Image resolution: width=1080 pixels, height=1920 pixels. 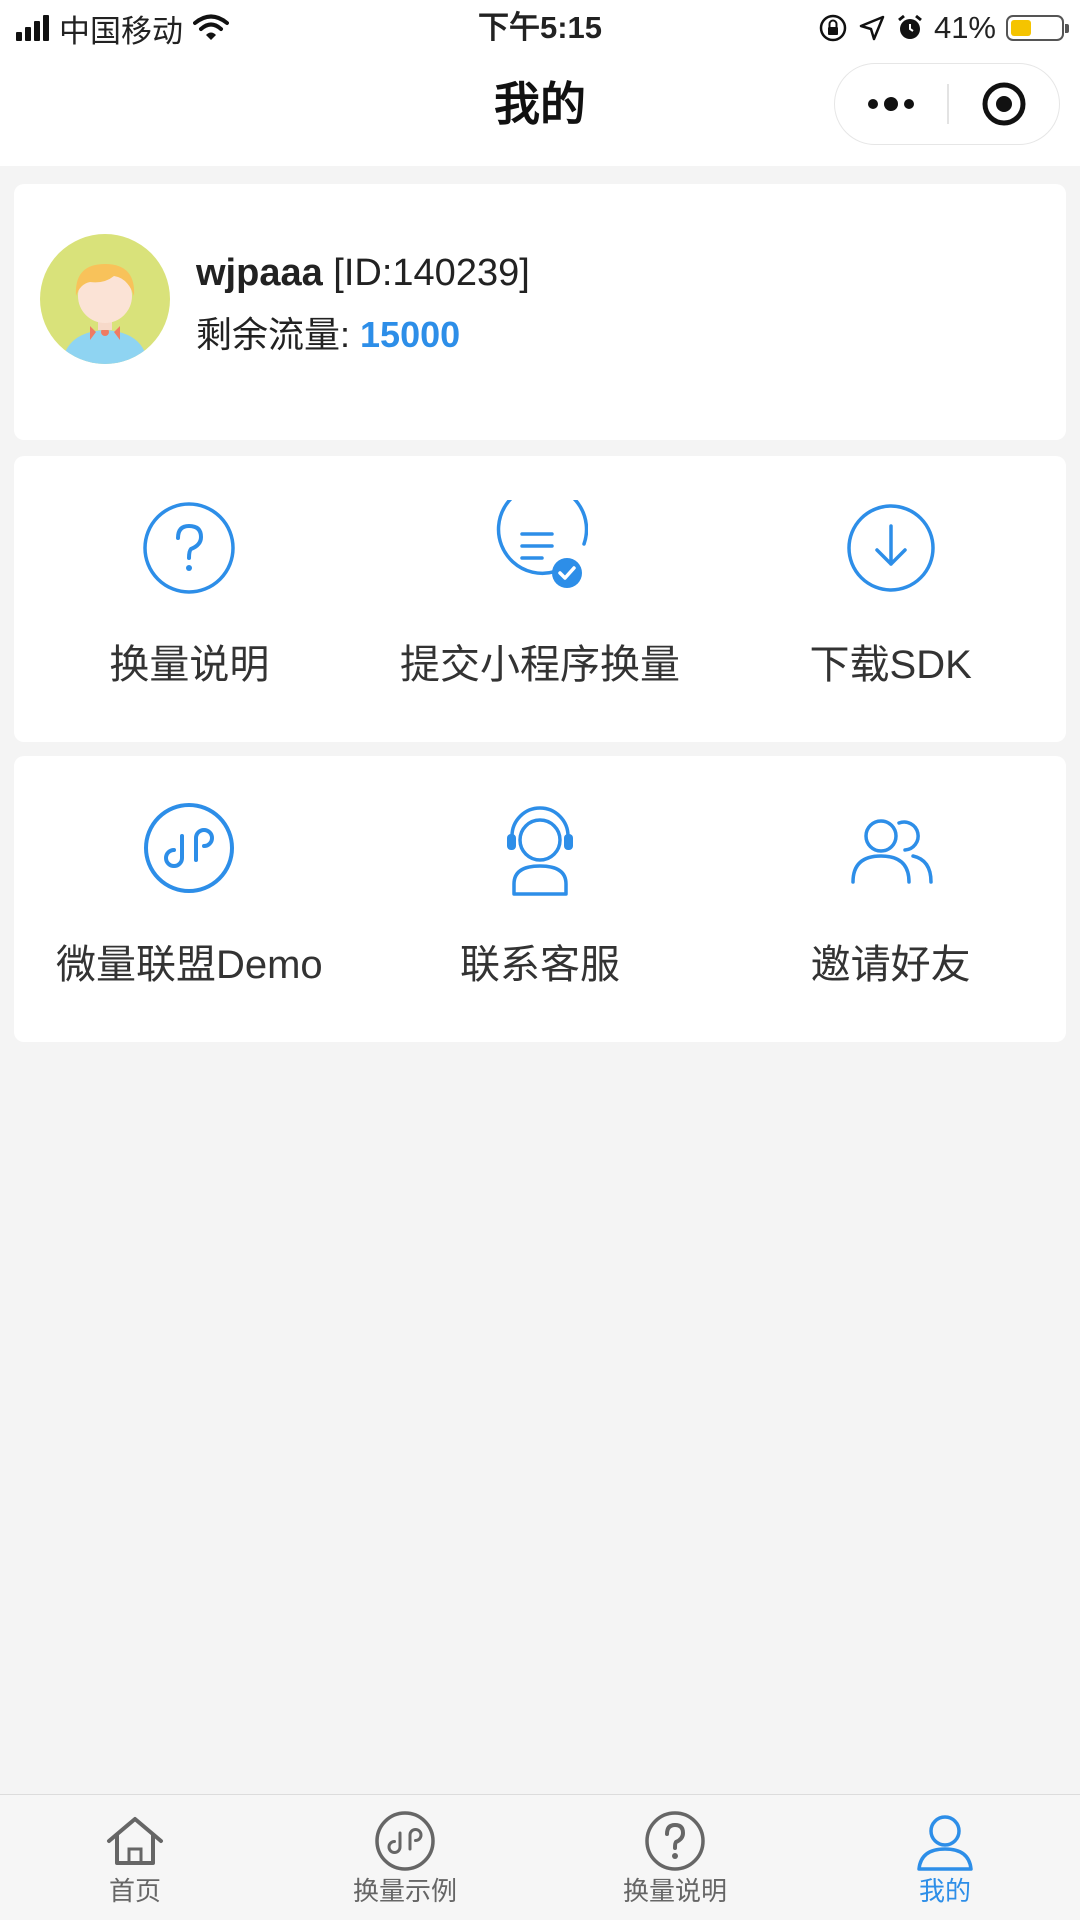 I want to click on battery-icon, so click(x=1037, y=28).